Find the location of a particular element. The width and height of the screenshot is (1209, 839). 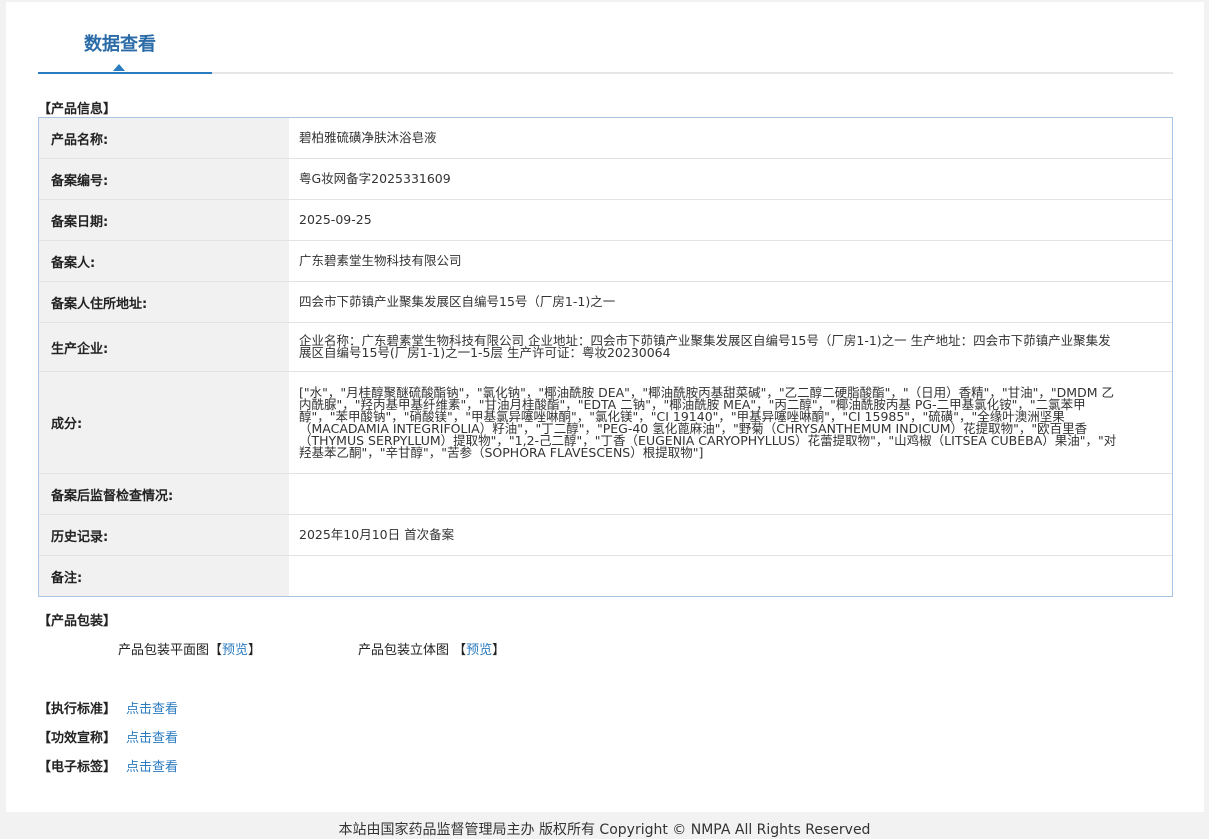

info-row-supervision: 备案后监督检查情况: is located at coordinates (605, 494).